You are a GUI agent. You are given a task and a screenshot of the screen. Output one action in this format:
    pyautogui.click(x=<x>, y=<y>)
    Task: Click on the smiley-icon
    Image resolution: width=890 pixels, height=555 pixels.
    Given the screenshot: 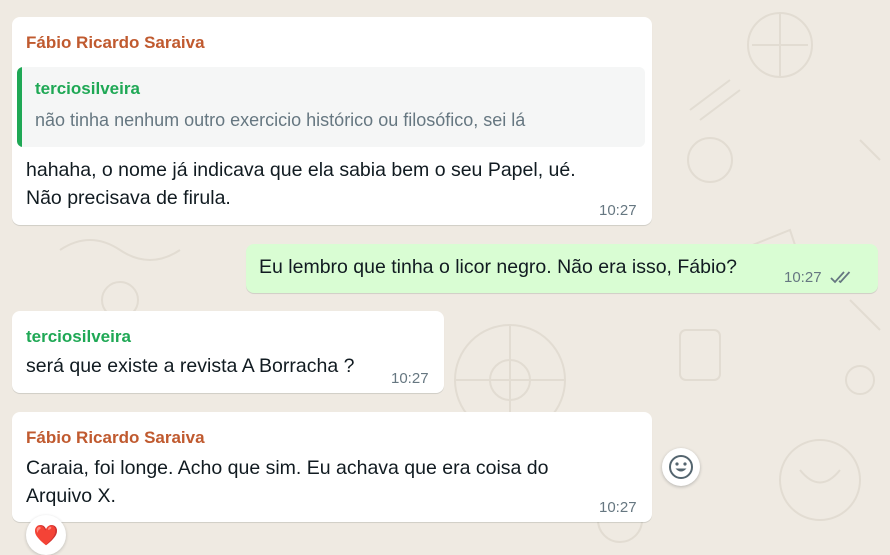 What is the action you would take?
    pyautogui.click(x=681, y=467)
    